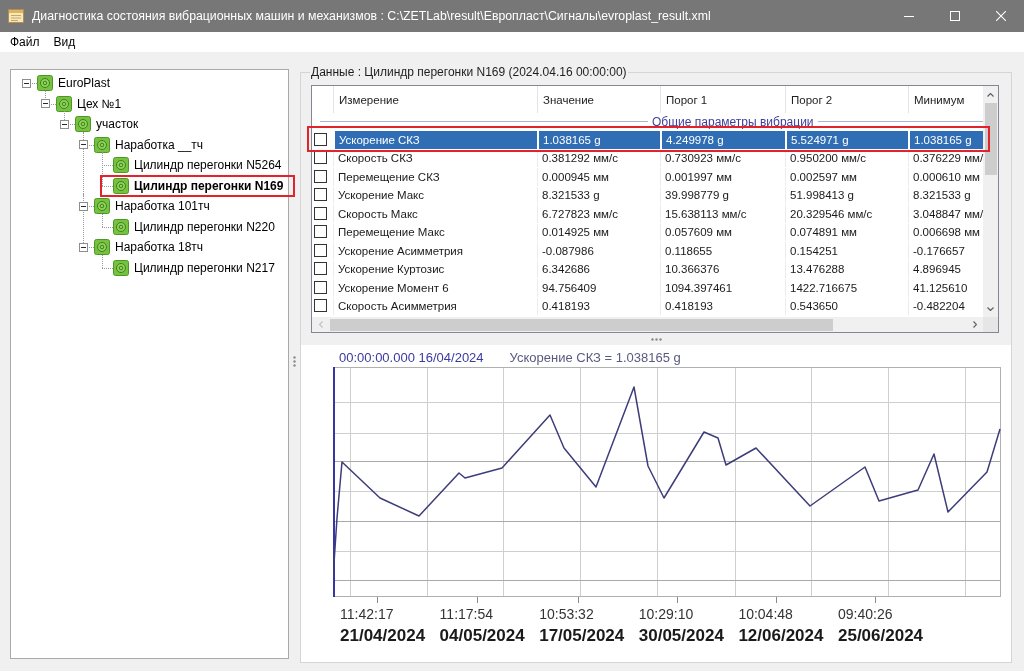  What do you see at coordinates (974, 324) in the screenshot?
I see `chevron-right-icon` at bounding box center [974, 324].